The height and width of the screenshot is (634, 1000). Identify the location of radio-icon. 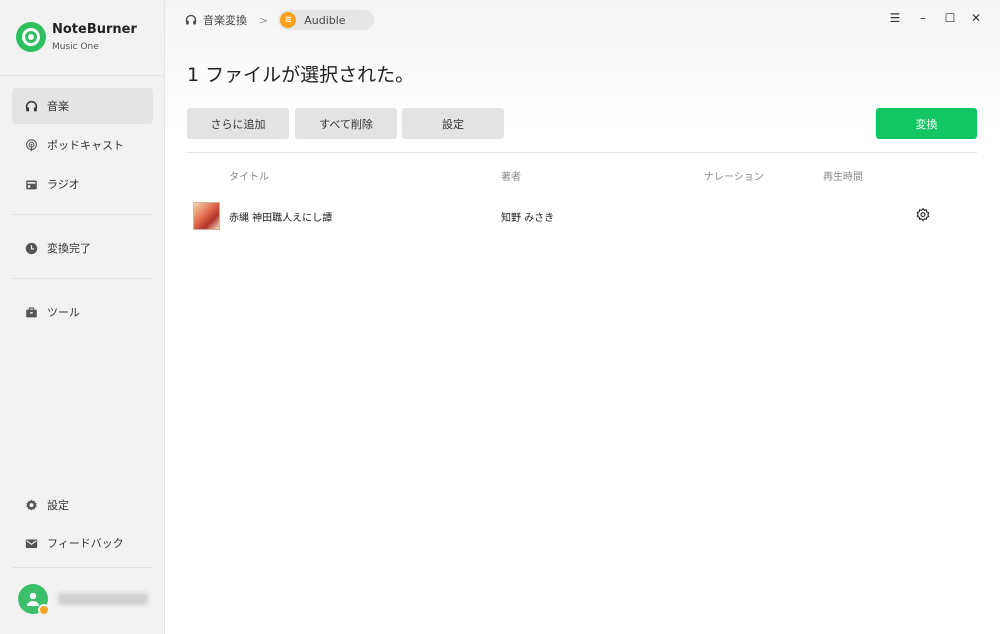
(31, 184).